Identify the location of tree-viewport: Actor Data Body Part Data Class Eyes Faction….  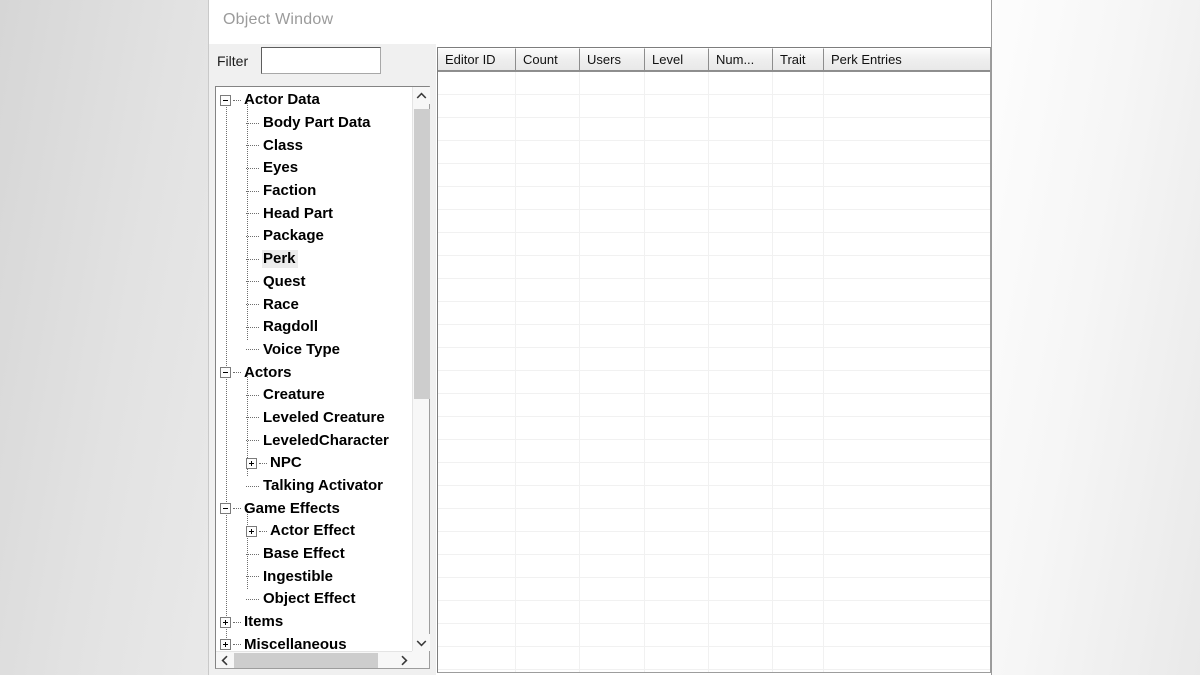
(314, 369).